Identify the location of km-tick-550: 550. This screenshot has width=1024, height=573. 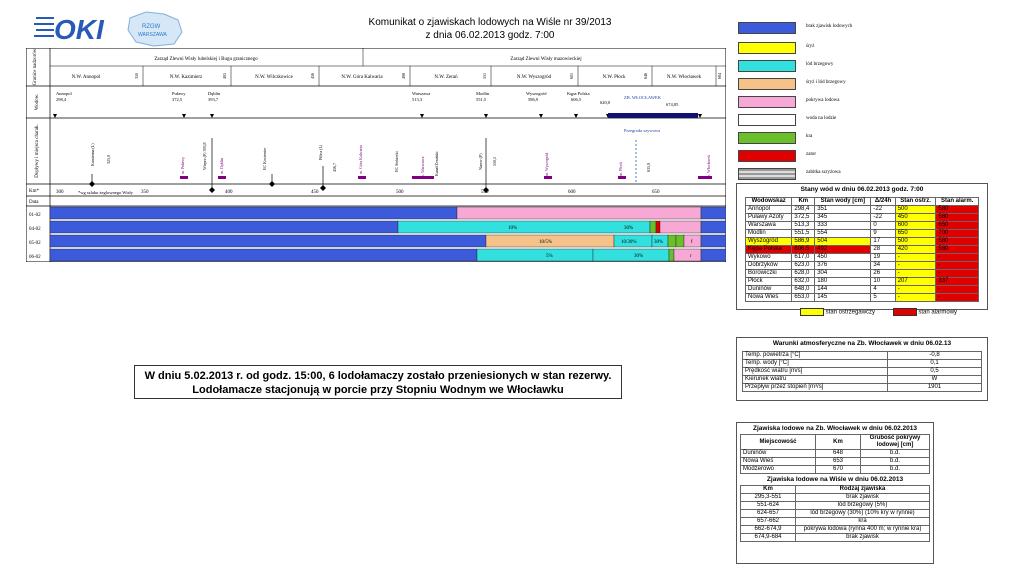
(485, 192).